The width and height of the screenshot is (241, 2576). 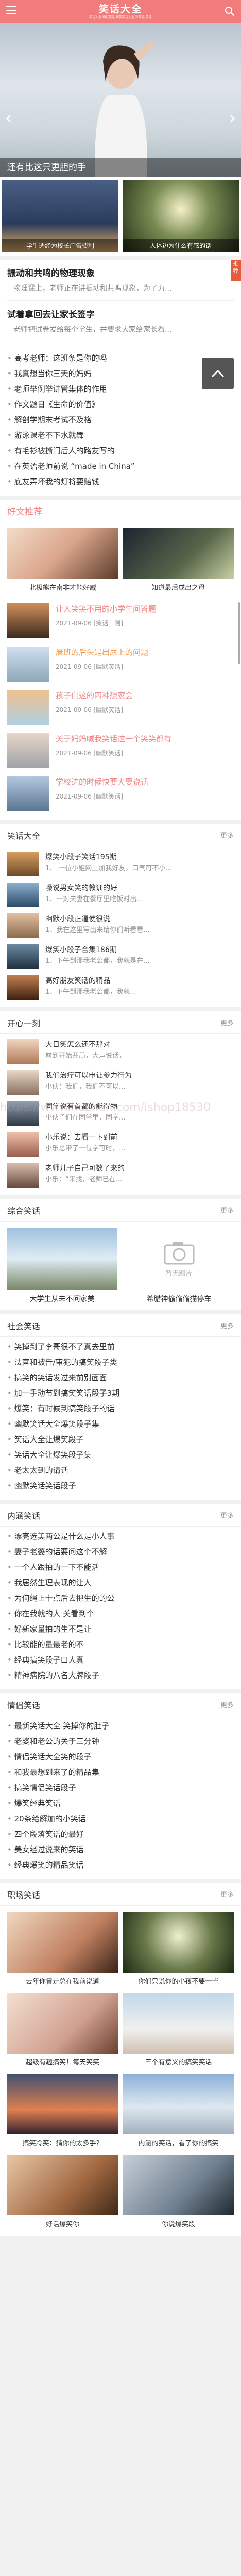 What do you see at coordinates (62, 1950) in the screenshot?
I see `image-card: 去年你曾是总在我前说道` at bounding box center [62, 1950].